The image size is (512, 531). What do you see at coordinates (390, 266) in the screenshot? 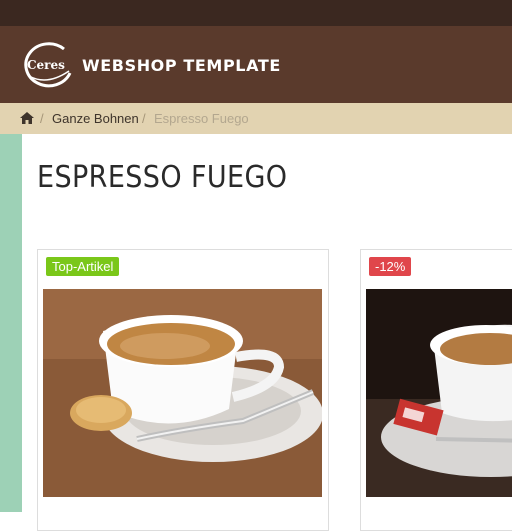
I see `badge-discount: -12%` at bounding box center [390, 266].